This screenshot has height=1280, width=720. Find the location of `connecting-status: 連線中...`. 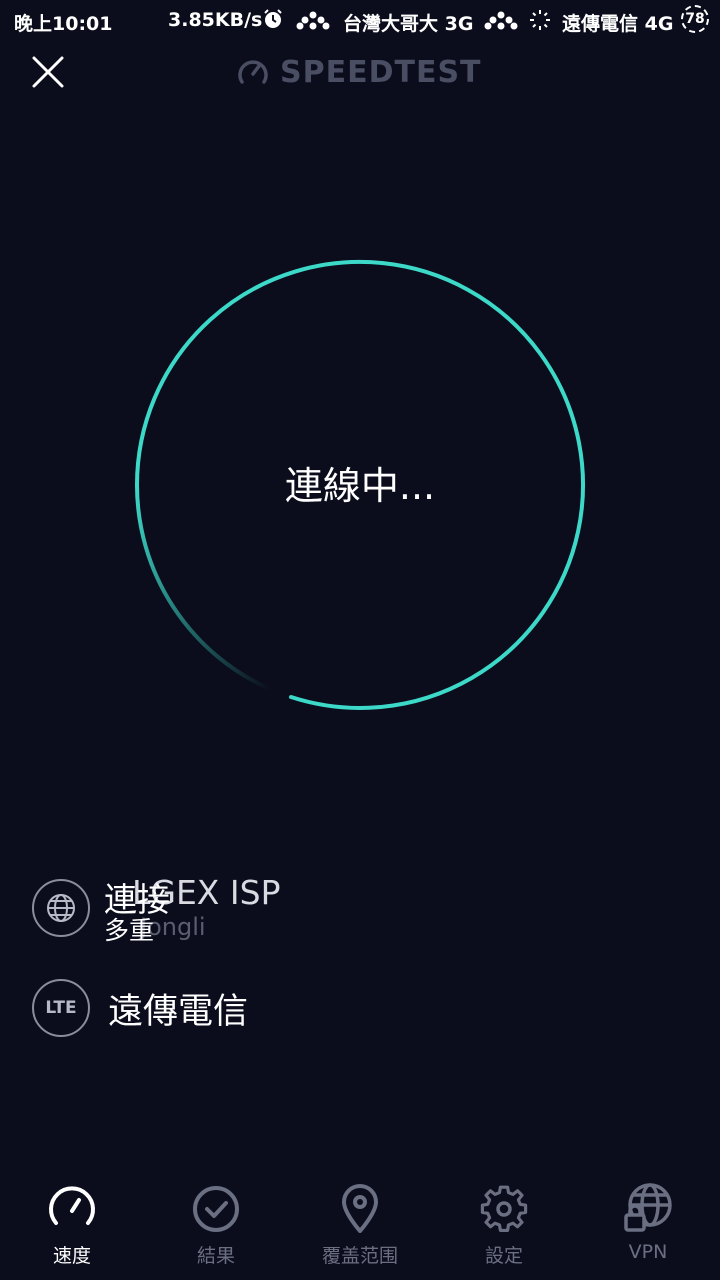

connecting-status: 連線中... is located at coordinates (360, 486).